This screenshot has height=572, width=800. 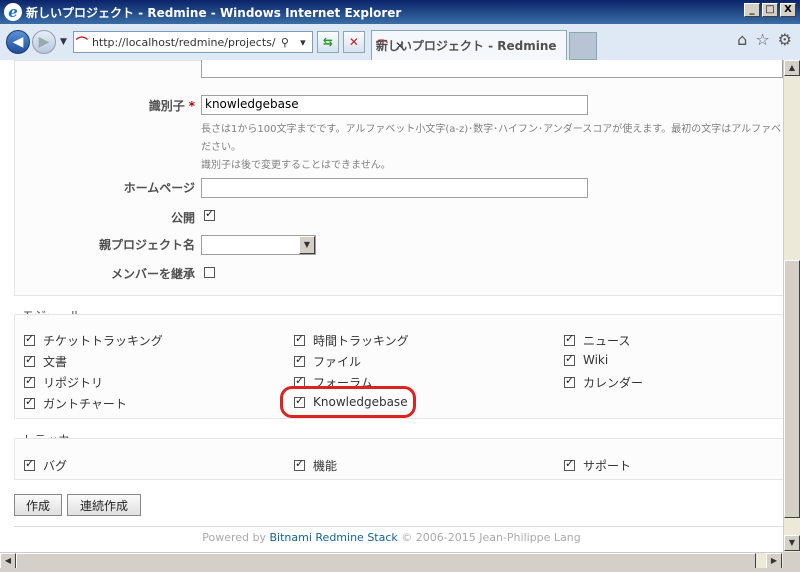 What do you see at coordinates (586, 359) in the screenshot?
I see `module-wiki: Wiki` at bounding box center [586, 359].